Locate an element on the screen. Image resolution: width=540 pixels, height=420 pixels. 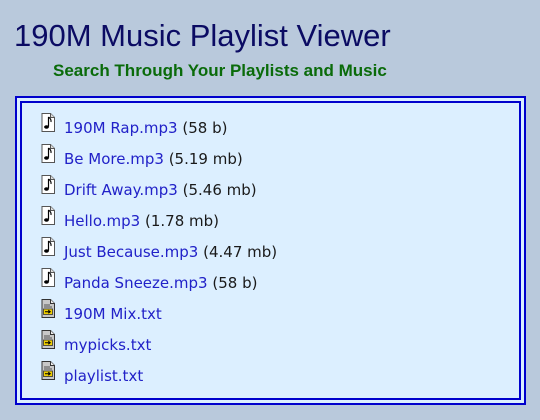
page-title: 190M Music Playlist Viewer is located at coordinates (202, 35).